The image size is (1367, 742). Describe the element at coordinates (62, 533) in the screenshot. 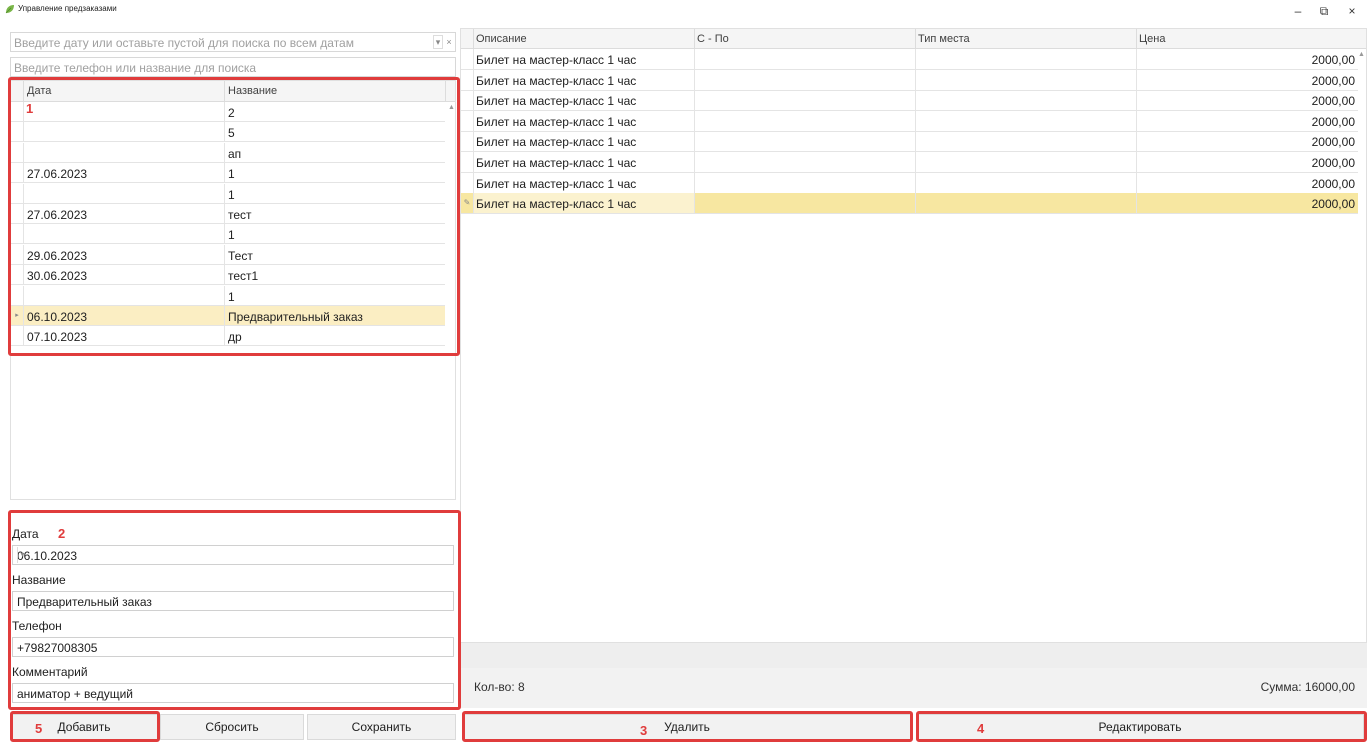

I see `annotation-number-2: 2` at that location.